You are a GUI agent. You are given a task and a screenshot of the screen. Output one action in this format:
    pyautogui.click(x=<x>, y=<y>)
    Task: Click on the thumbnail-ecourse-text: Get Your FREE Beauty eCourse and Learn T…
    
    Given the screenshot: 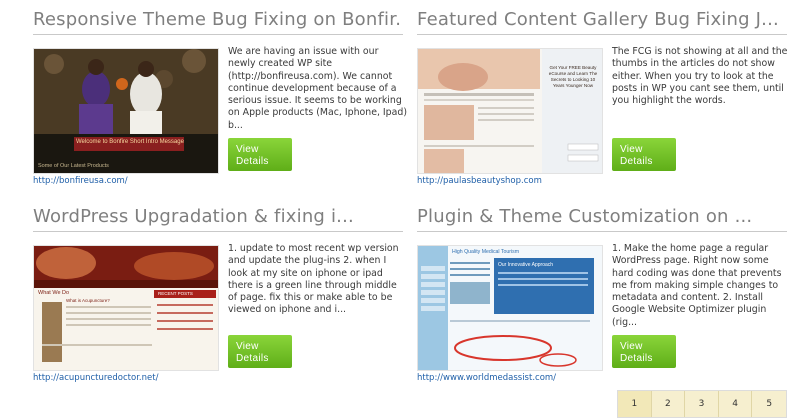 What is the action you would take?
    pyautogui.click(x=573, y=76)
    